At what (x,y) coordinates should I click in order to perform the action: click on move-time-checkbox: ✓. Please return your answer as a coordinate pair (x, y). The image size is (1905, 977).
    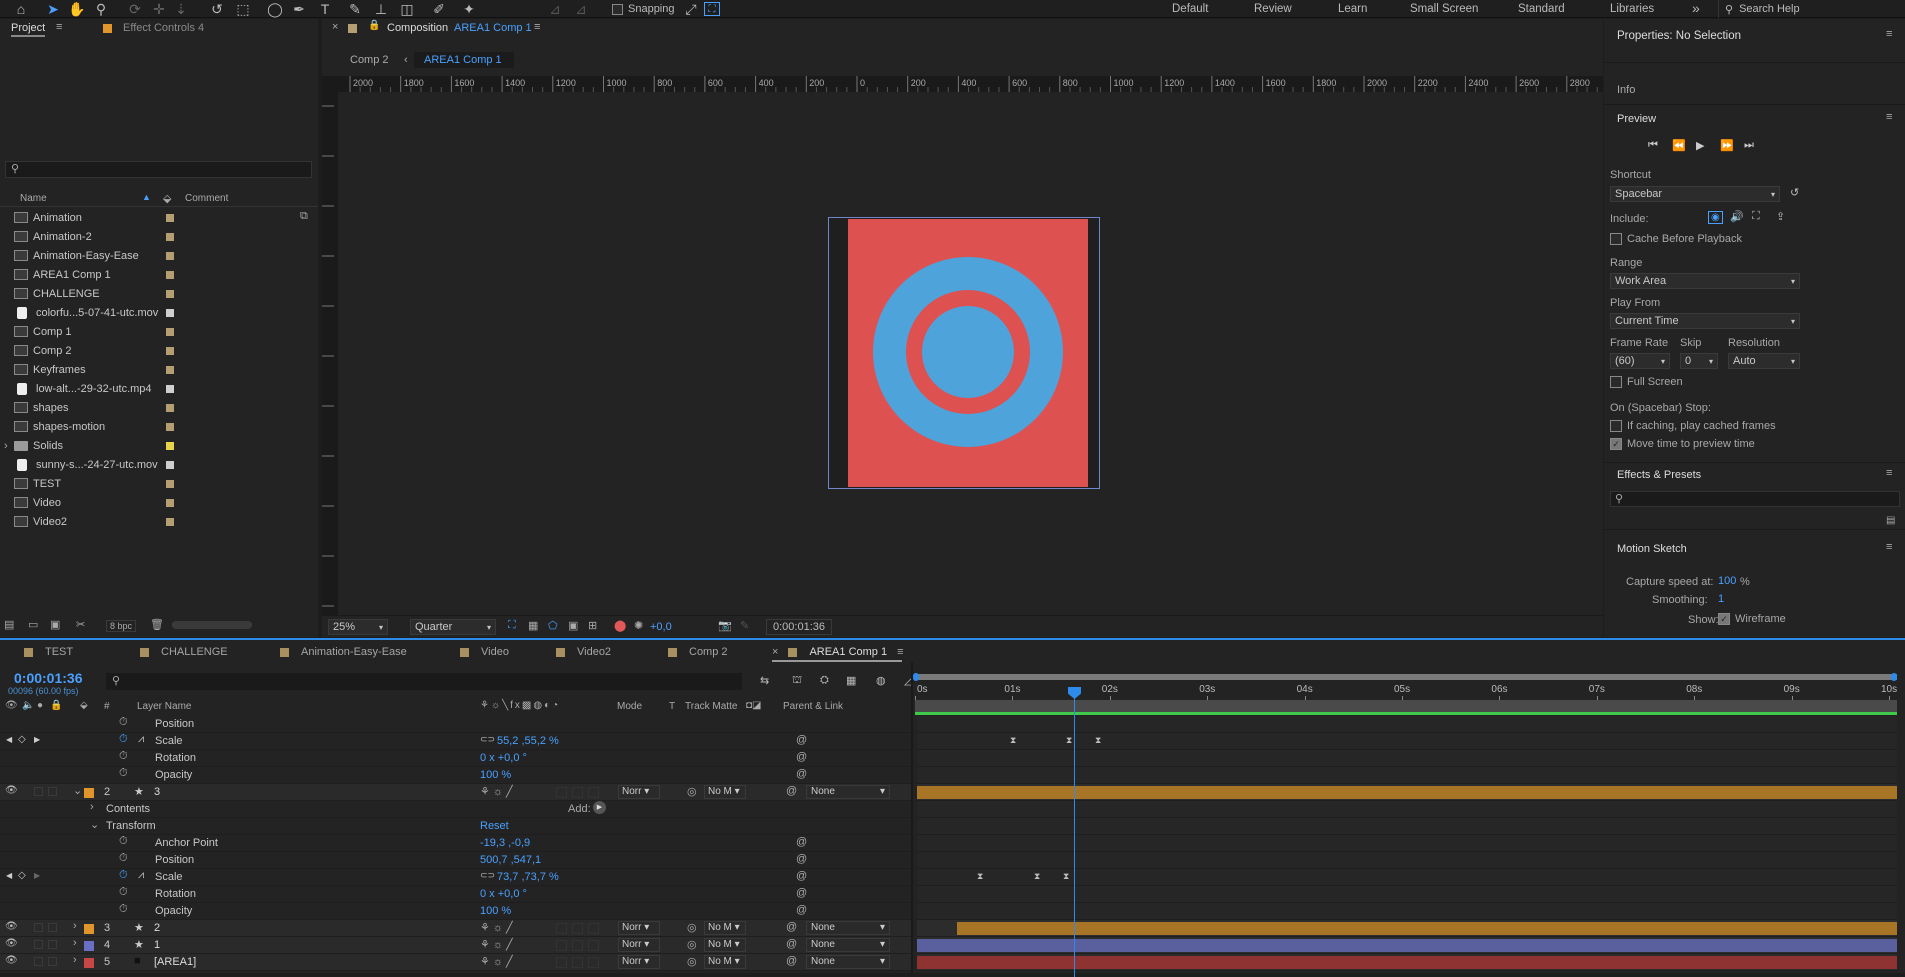
    Looking at the image, I should click on (1616, 444).